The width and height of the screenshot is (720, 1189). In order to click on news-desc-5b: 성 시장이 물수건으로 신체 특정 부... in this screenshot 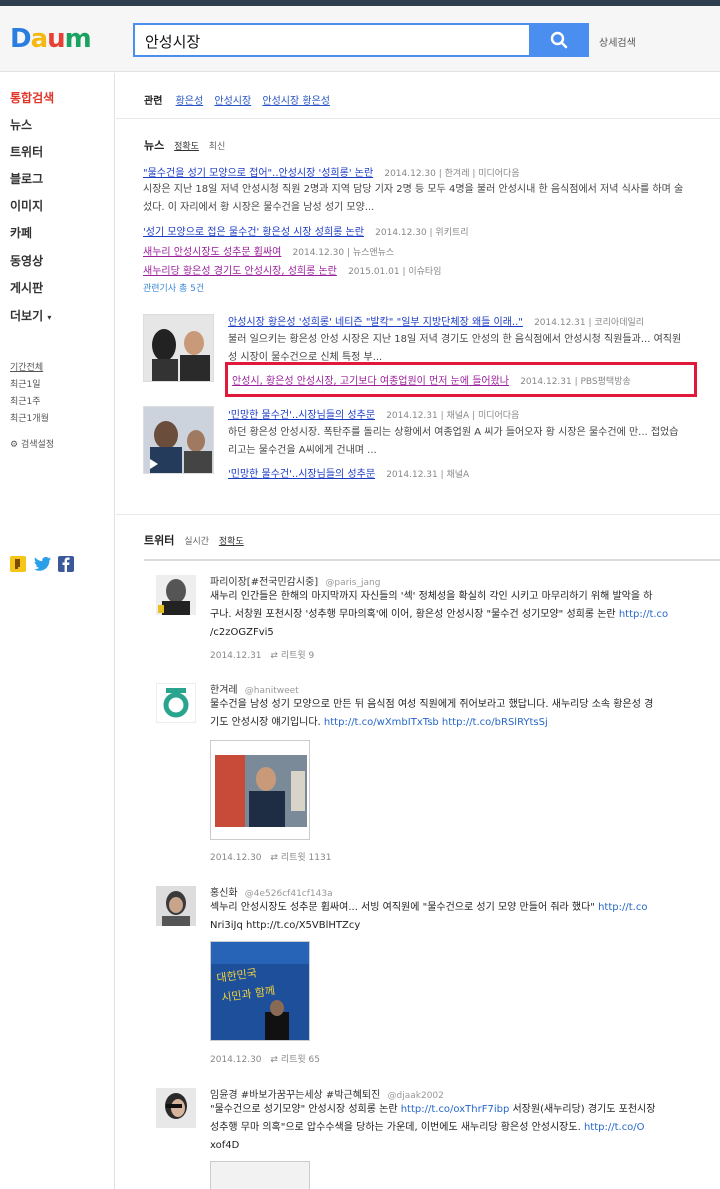, I will do `click(305, 356)`.